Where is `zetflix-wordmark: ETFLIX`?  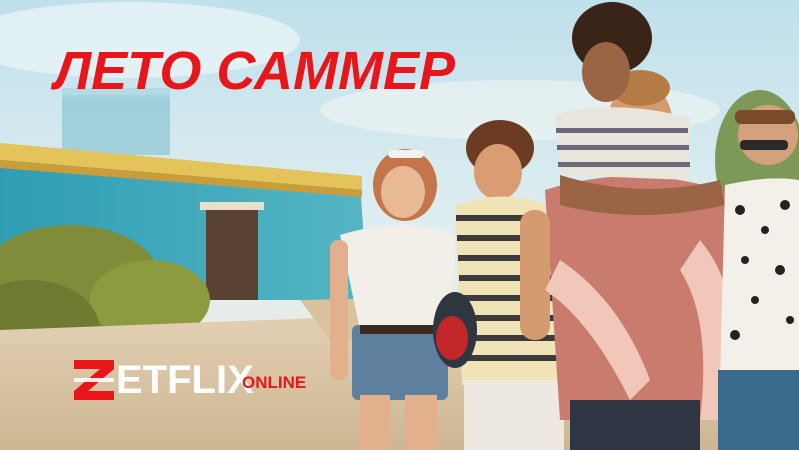 zetflix-wordmark: ETFLIX is located at coordinates (185, 380).